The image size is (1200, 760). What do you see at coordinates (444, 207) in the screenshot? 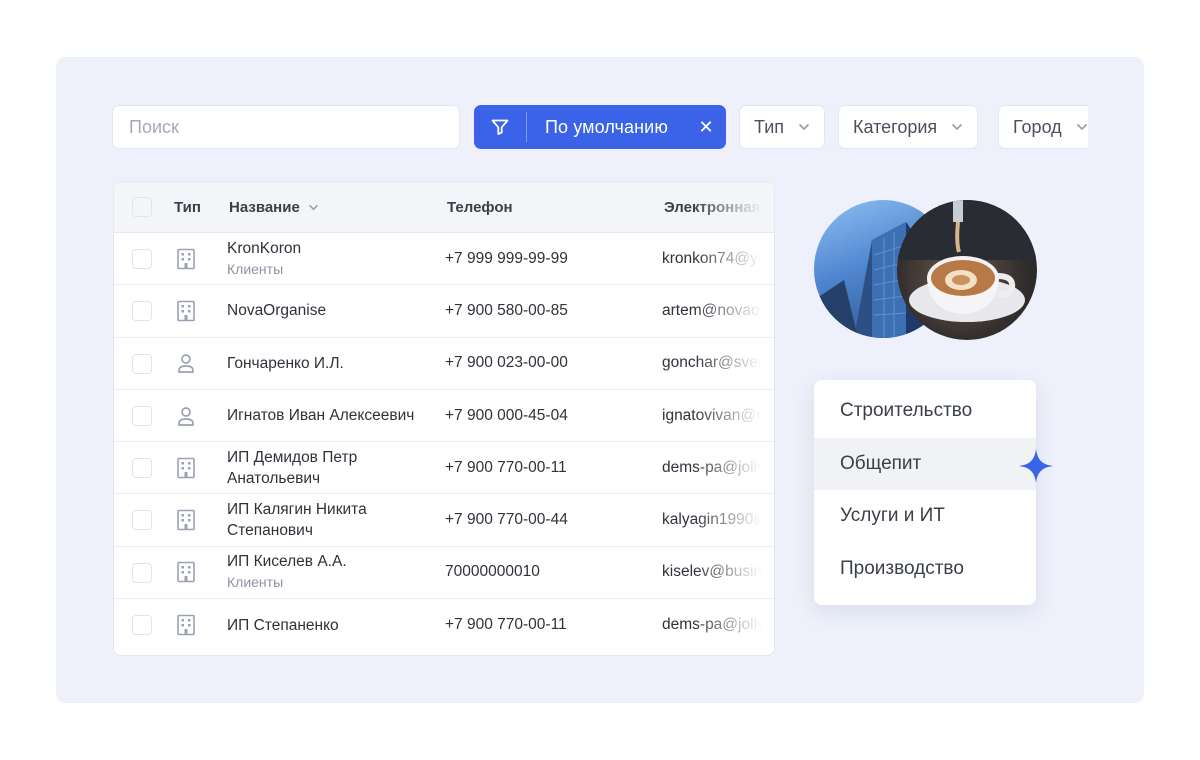
I see `table-header: Тип Название Телефон Электронная` at bounding box center [444, 207].